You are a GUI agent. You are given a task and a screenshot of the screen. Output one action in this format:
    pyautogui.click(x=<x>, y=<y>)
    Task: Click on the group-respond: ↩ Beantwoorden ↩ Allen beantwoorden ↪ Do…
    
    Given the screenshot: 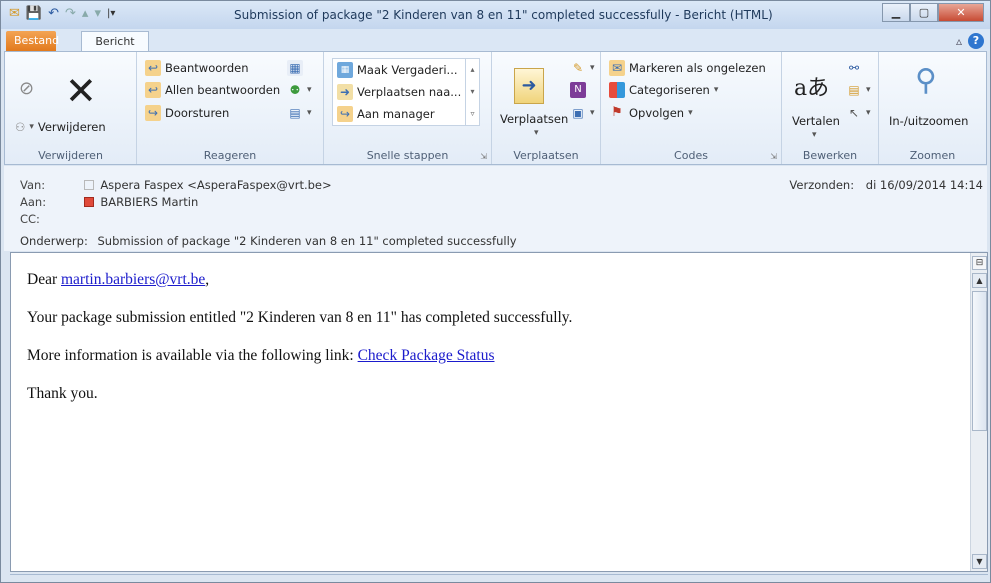 What is the action you would take?
    pyautogui.click(x=230, y=108)
    